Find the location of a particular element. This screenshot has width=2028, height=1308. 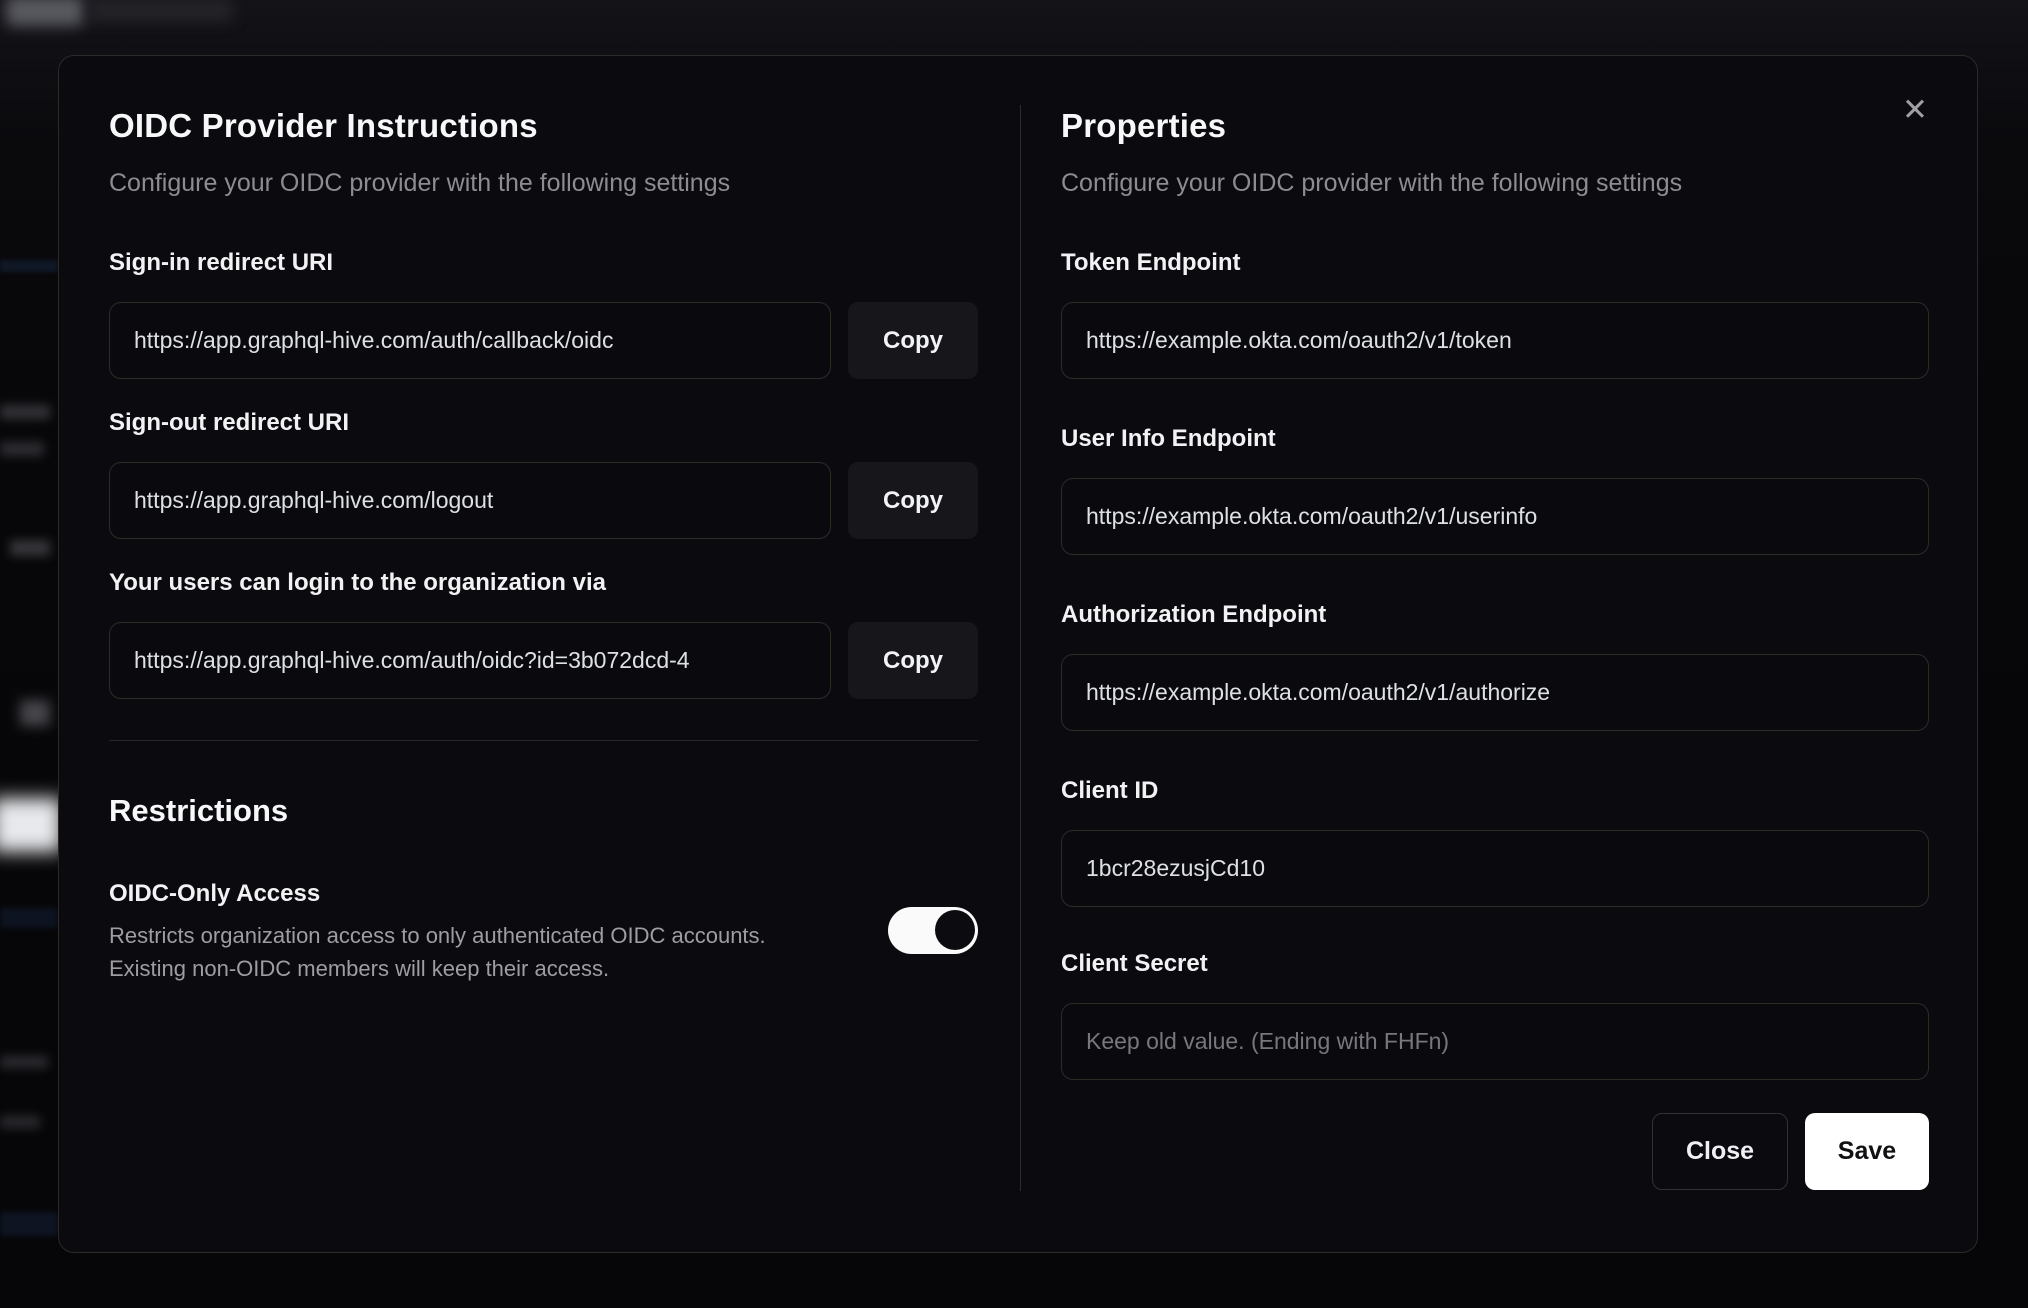

backdrop-blur-header is located at coordinates (160, 11).